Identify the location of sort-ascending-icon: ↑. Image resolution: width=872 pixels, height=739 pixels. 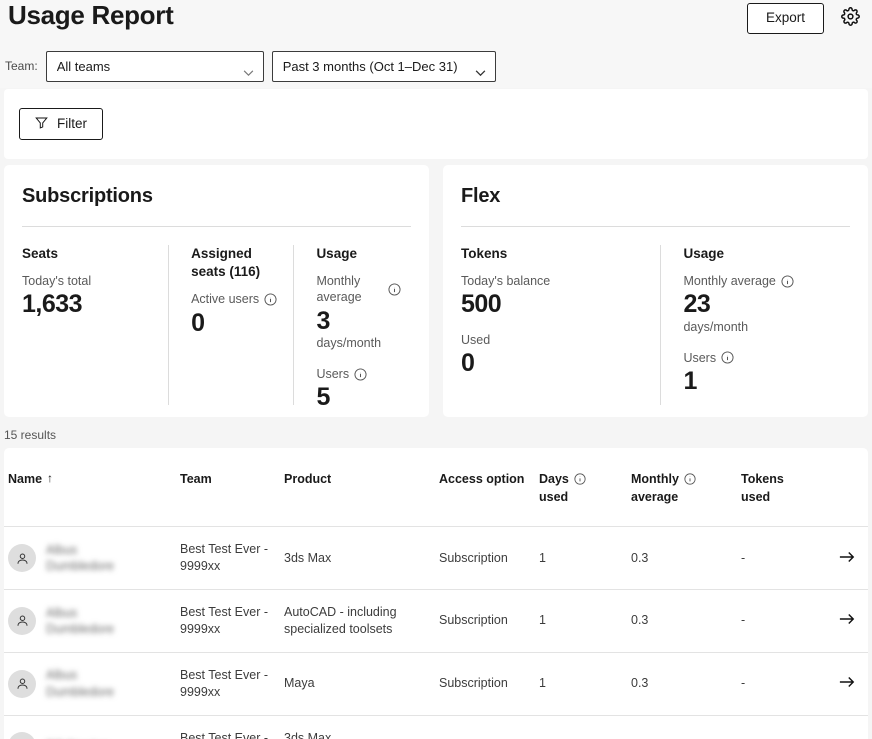
(50, 478).